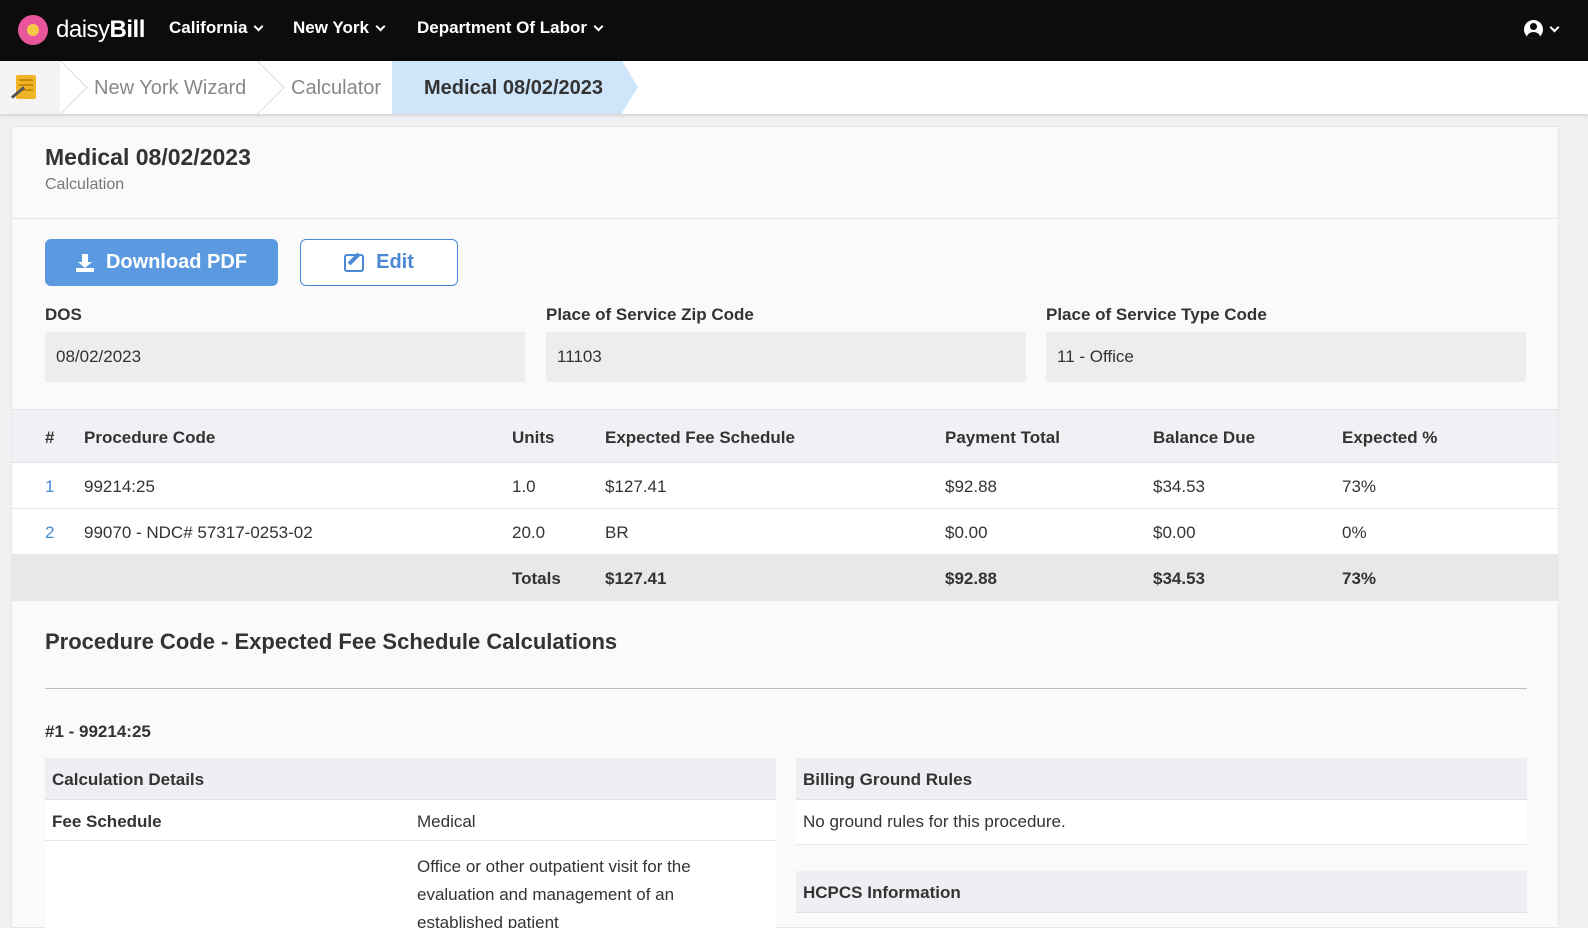 This screenshot has height=928, width=1588. What do you see at coordinates (1359, 486) in the screenshot?
I see `expected-percent: 73%` at bounding box center [1359, 486].